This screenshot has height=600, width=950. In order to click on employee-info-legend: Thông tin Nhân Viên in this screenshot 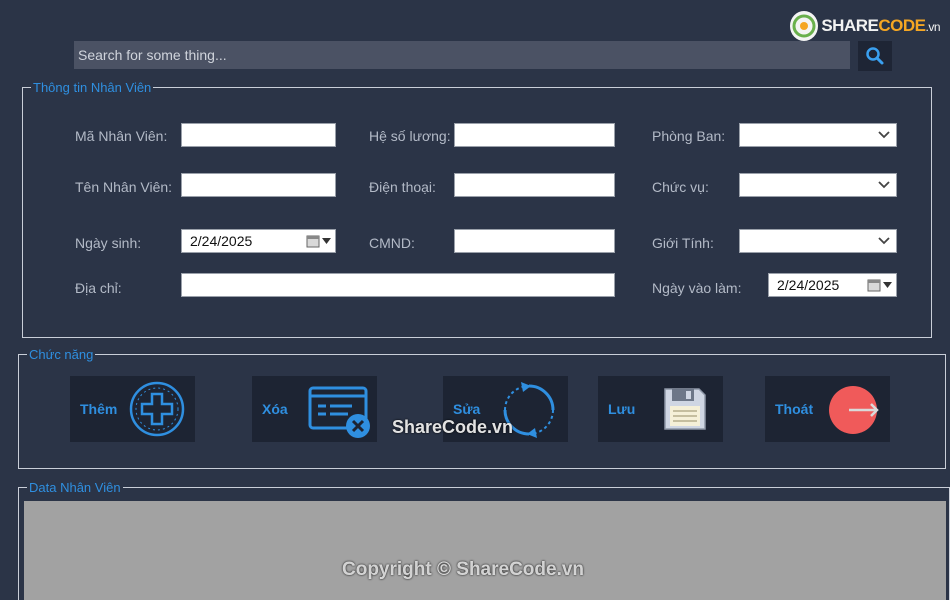, I will do `click(92, 87)`.